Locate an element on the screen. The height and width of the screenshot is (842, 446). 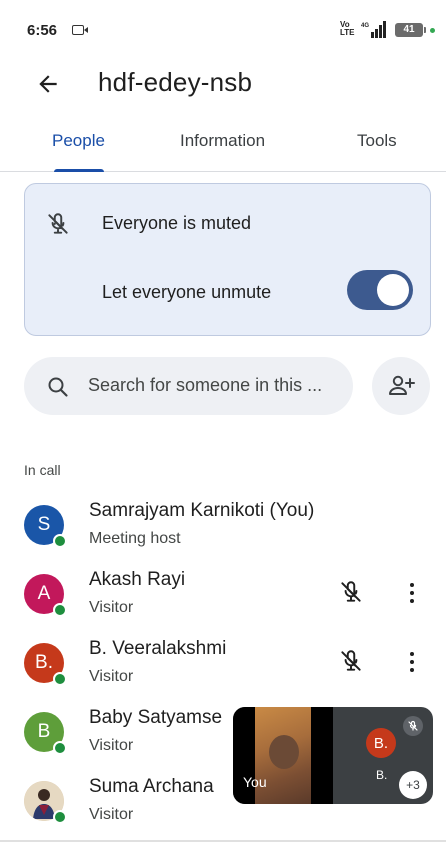
participant-role: Meeting host is located at coordinates (135, 538).